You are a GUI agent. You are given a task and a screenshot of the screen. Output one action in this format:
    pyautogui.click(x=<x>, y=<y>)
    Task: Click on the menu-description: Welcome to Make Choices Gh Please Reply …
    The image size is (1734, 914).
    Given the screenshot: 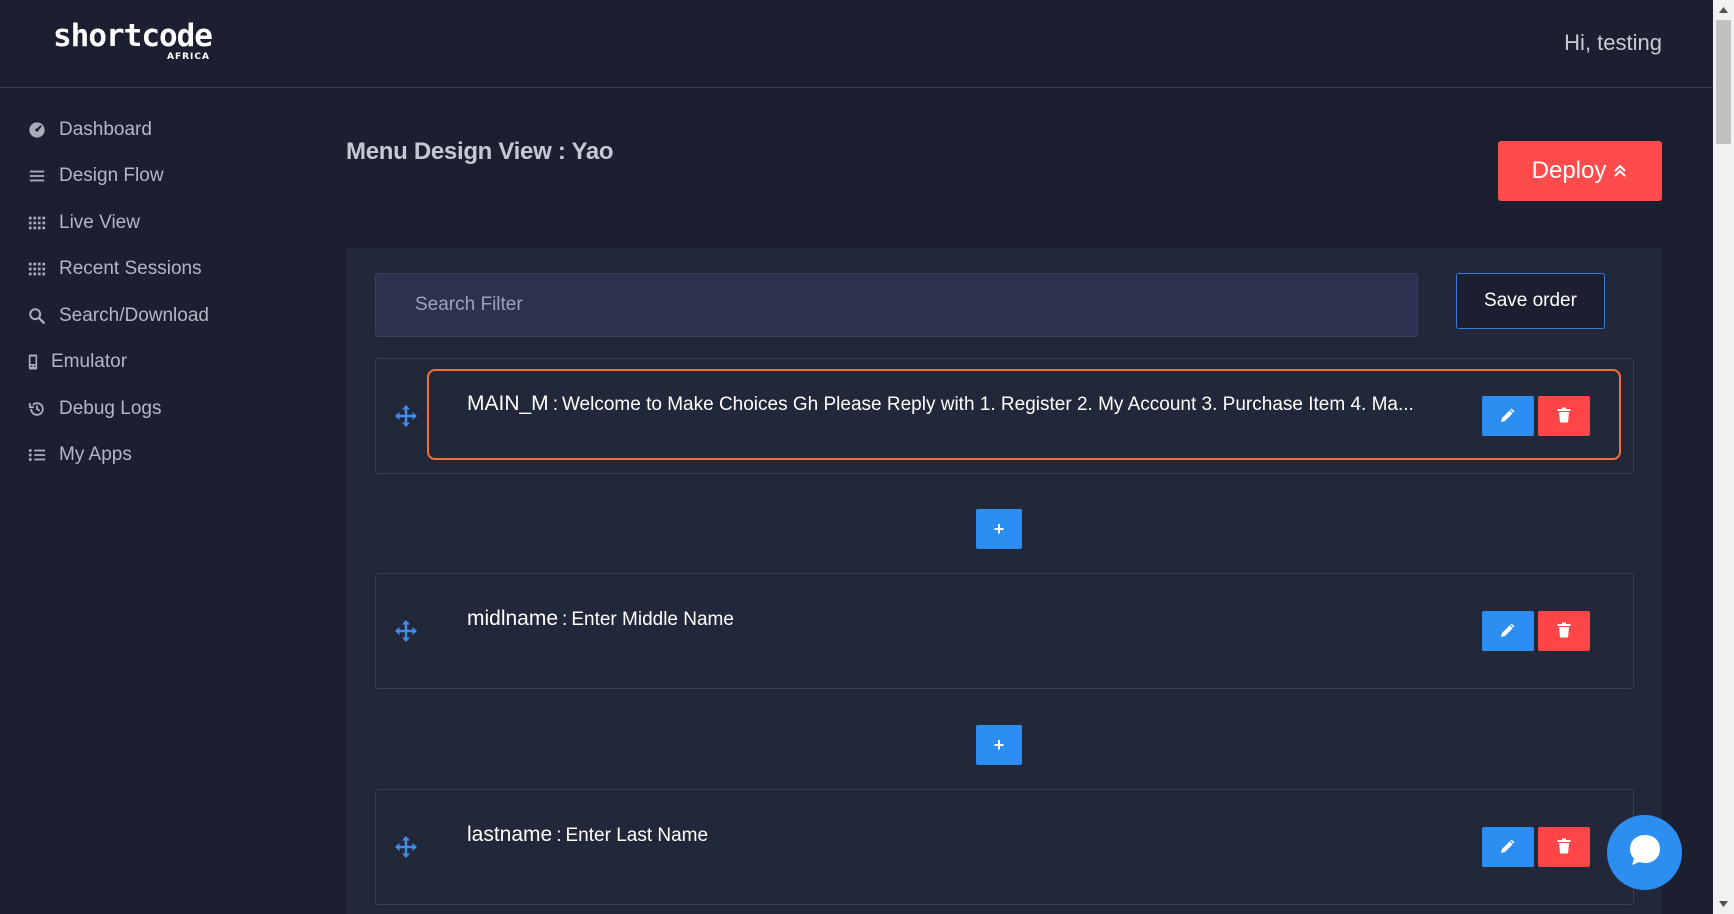 What is the action you would take?
    pyautogui.click(x=987, y=404)
    